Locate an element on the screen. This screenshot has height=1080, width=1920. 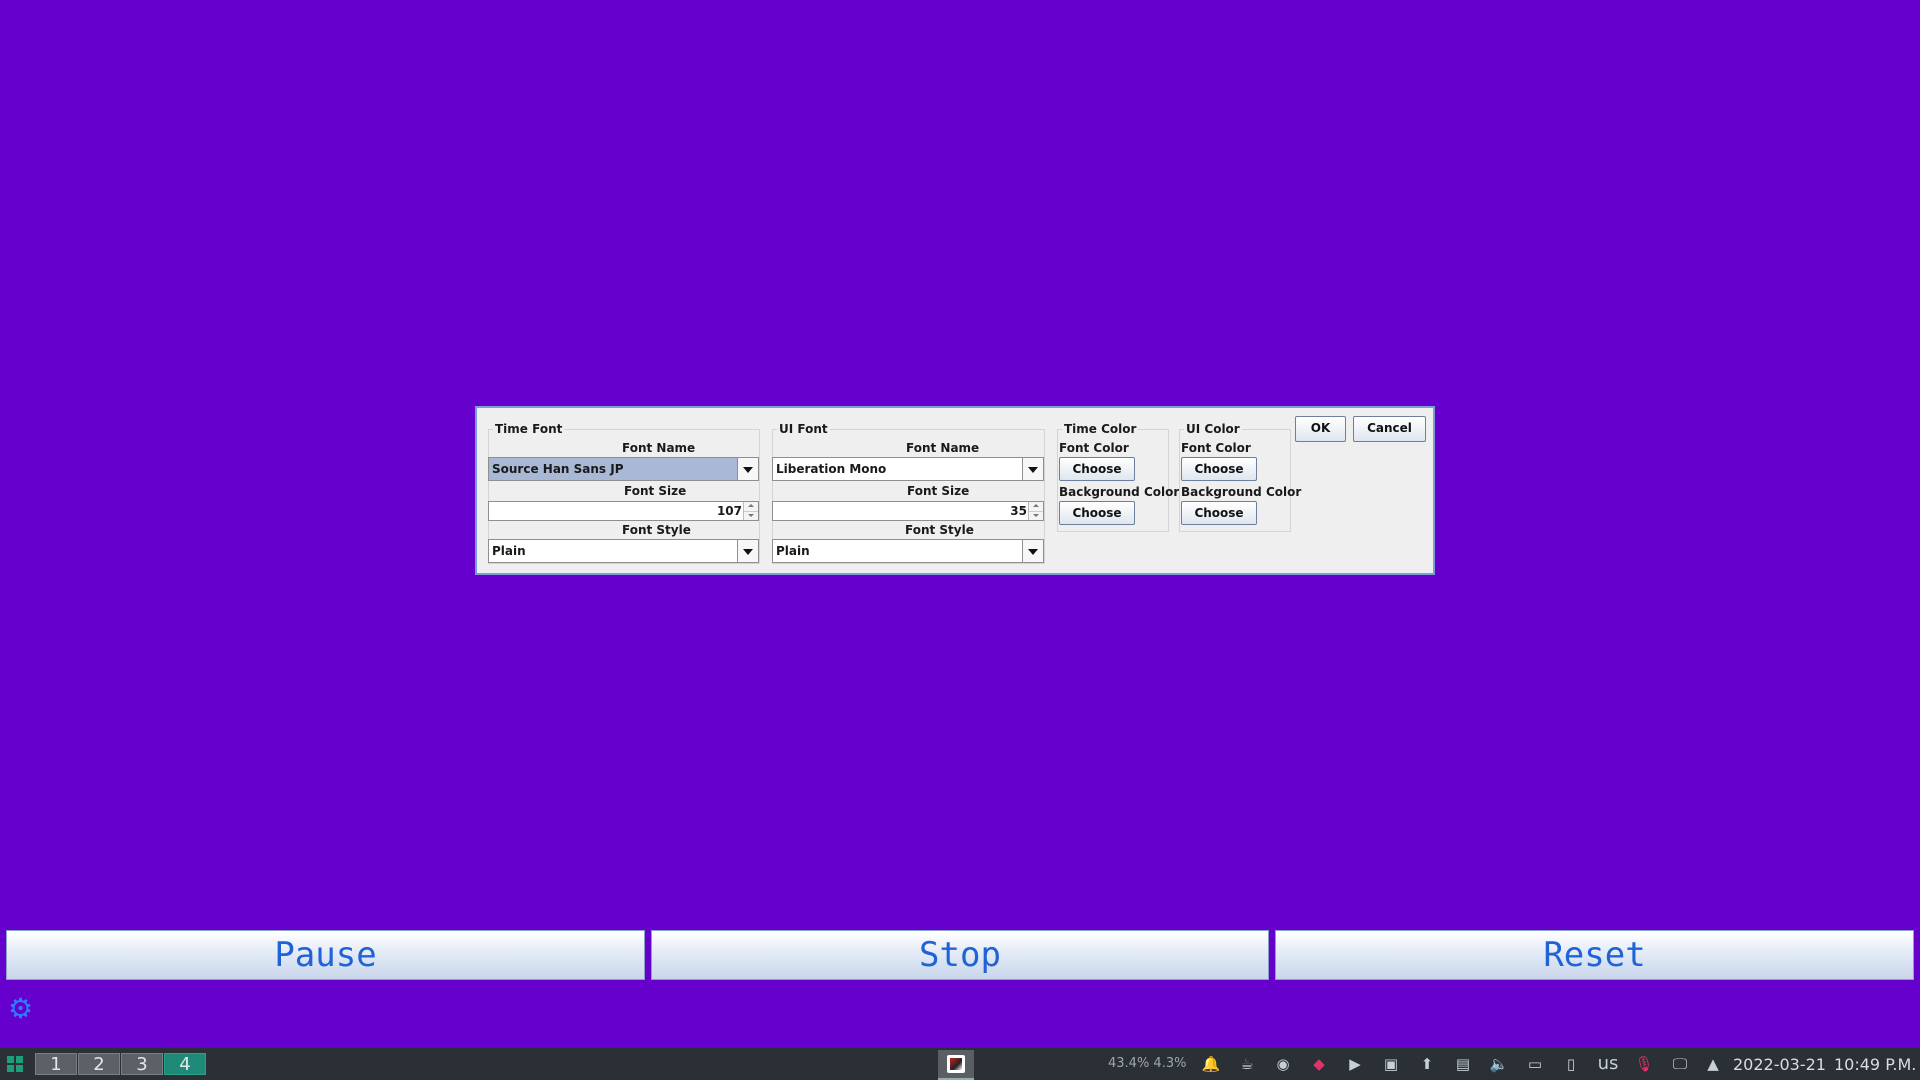
keyboard-layout: us is located at coordinates (1608, 1064).